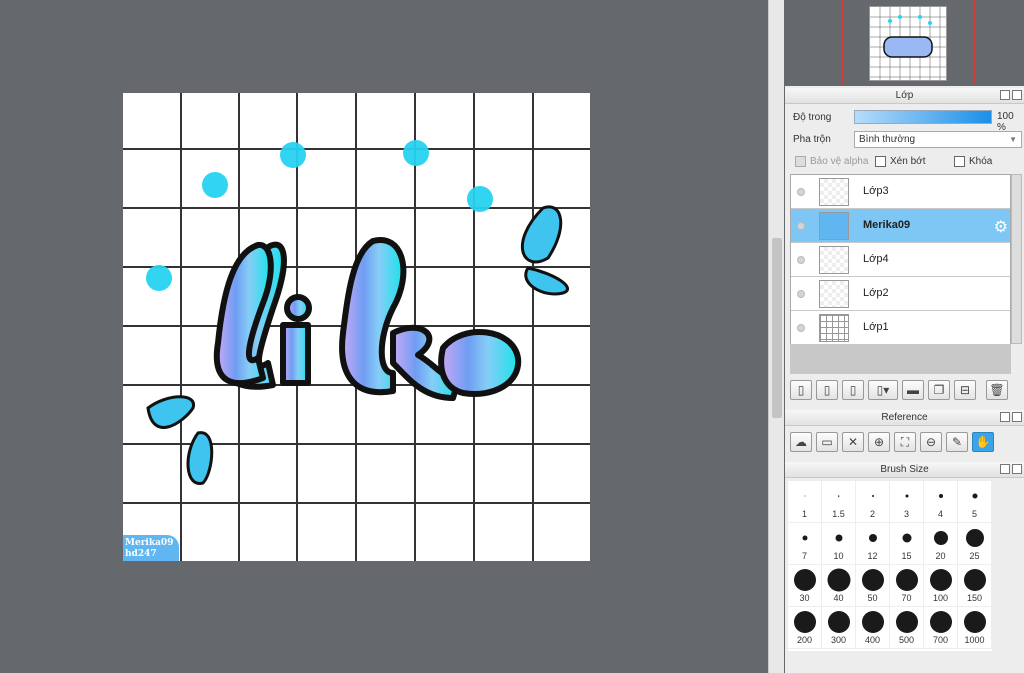 Image resolution: width=1024 pixels, height=673 pixels. I want to click on protect-alpha-label: Bảo vệ alpha, so click(839, 161).